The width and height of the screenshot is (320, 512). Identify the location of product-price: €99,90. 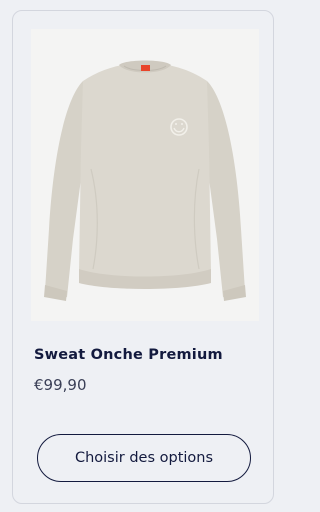
(60, 385).